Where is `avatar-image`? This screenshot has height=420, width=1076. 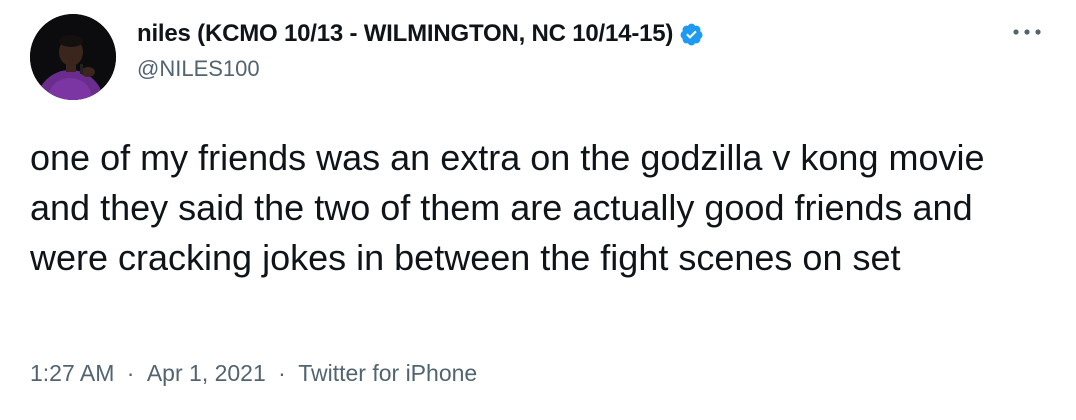 avatar-image is located at coordinates (73, 57).